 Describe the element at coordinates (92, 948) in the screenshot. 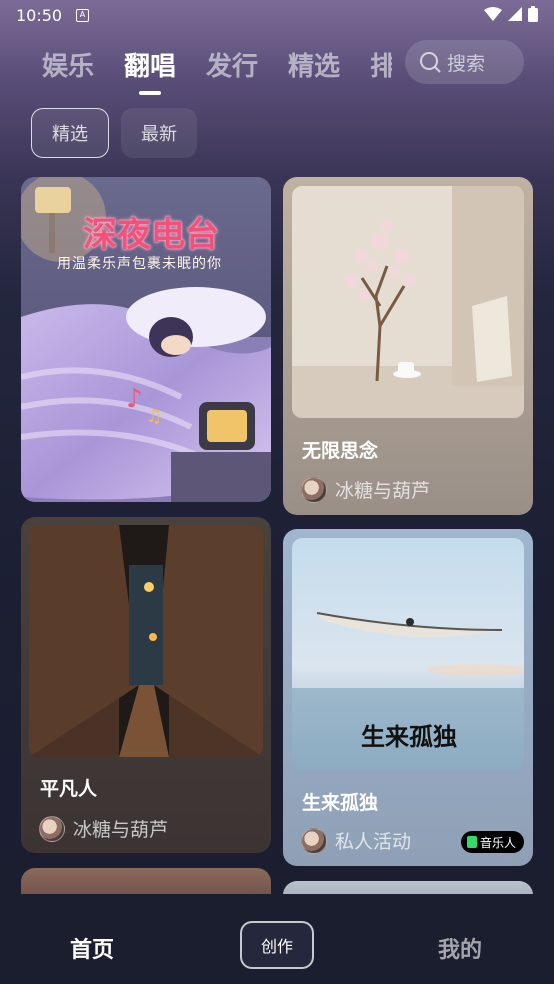

I see `nav-home: 首页` at that location.